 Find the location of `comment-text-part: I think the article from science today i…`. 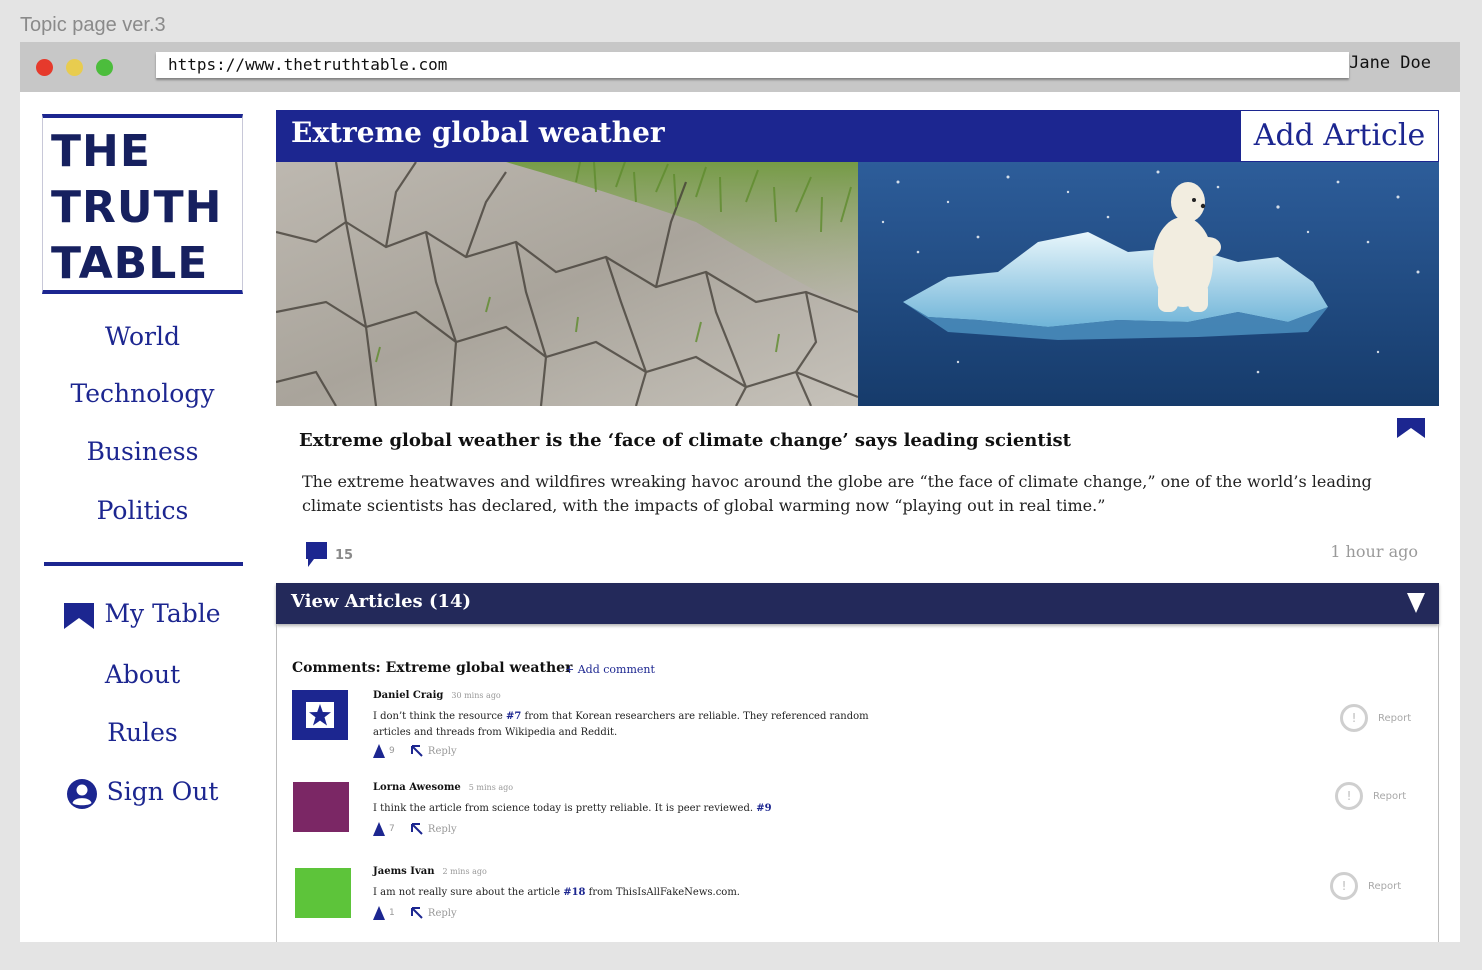

comment-text-part: I think the article from science today i… is located at coordinates (565, 808).